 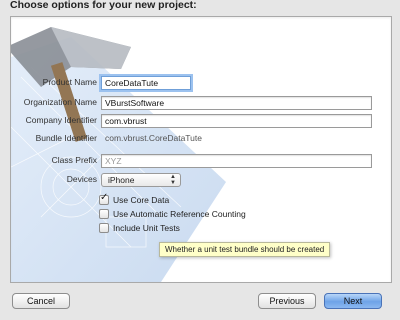 I want to click on bundle-identifier-label: Bundle Identifier, so click(x=66, y=138).